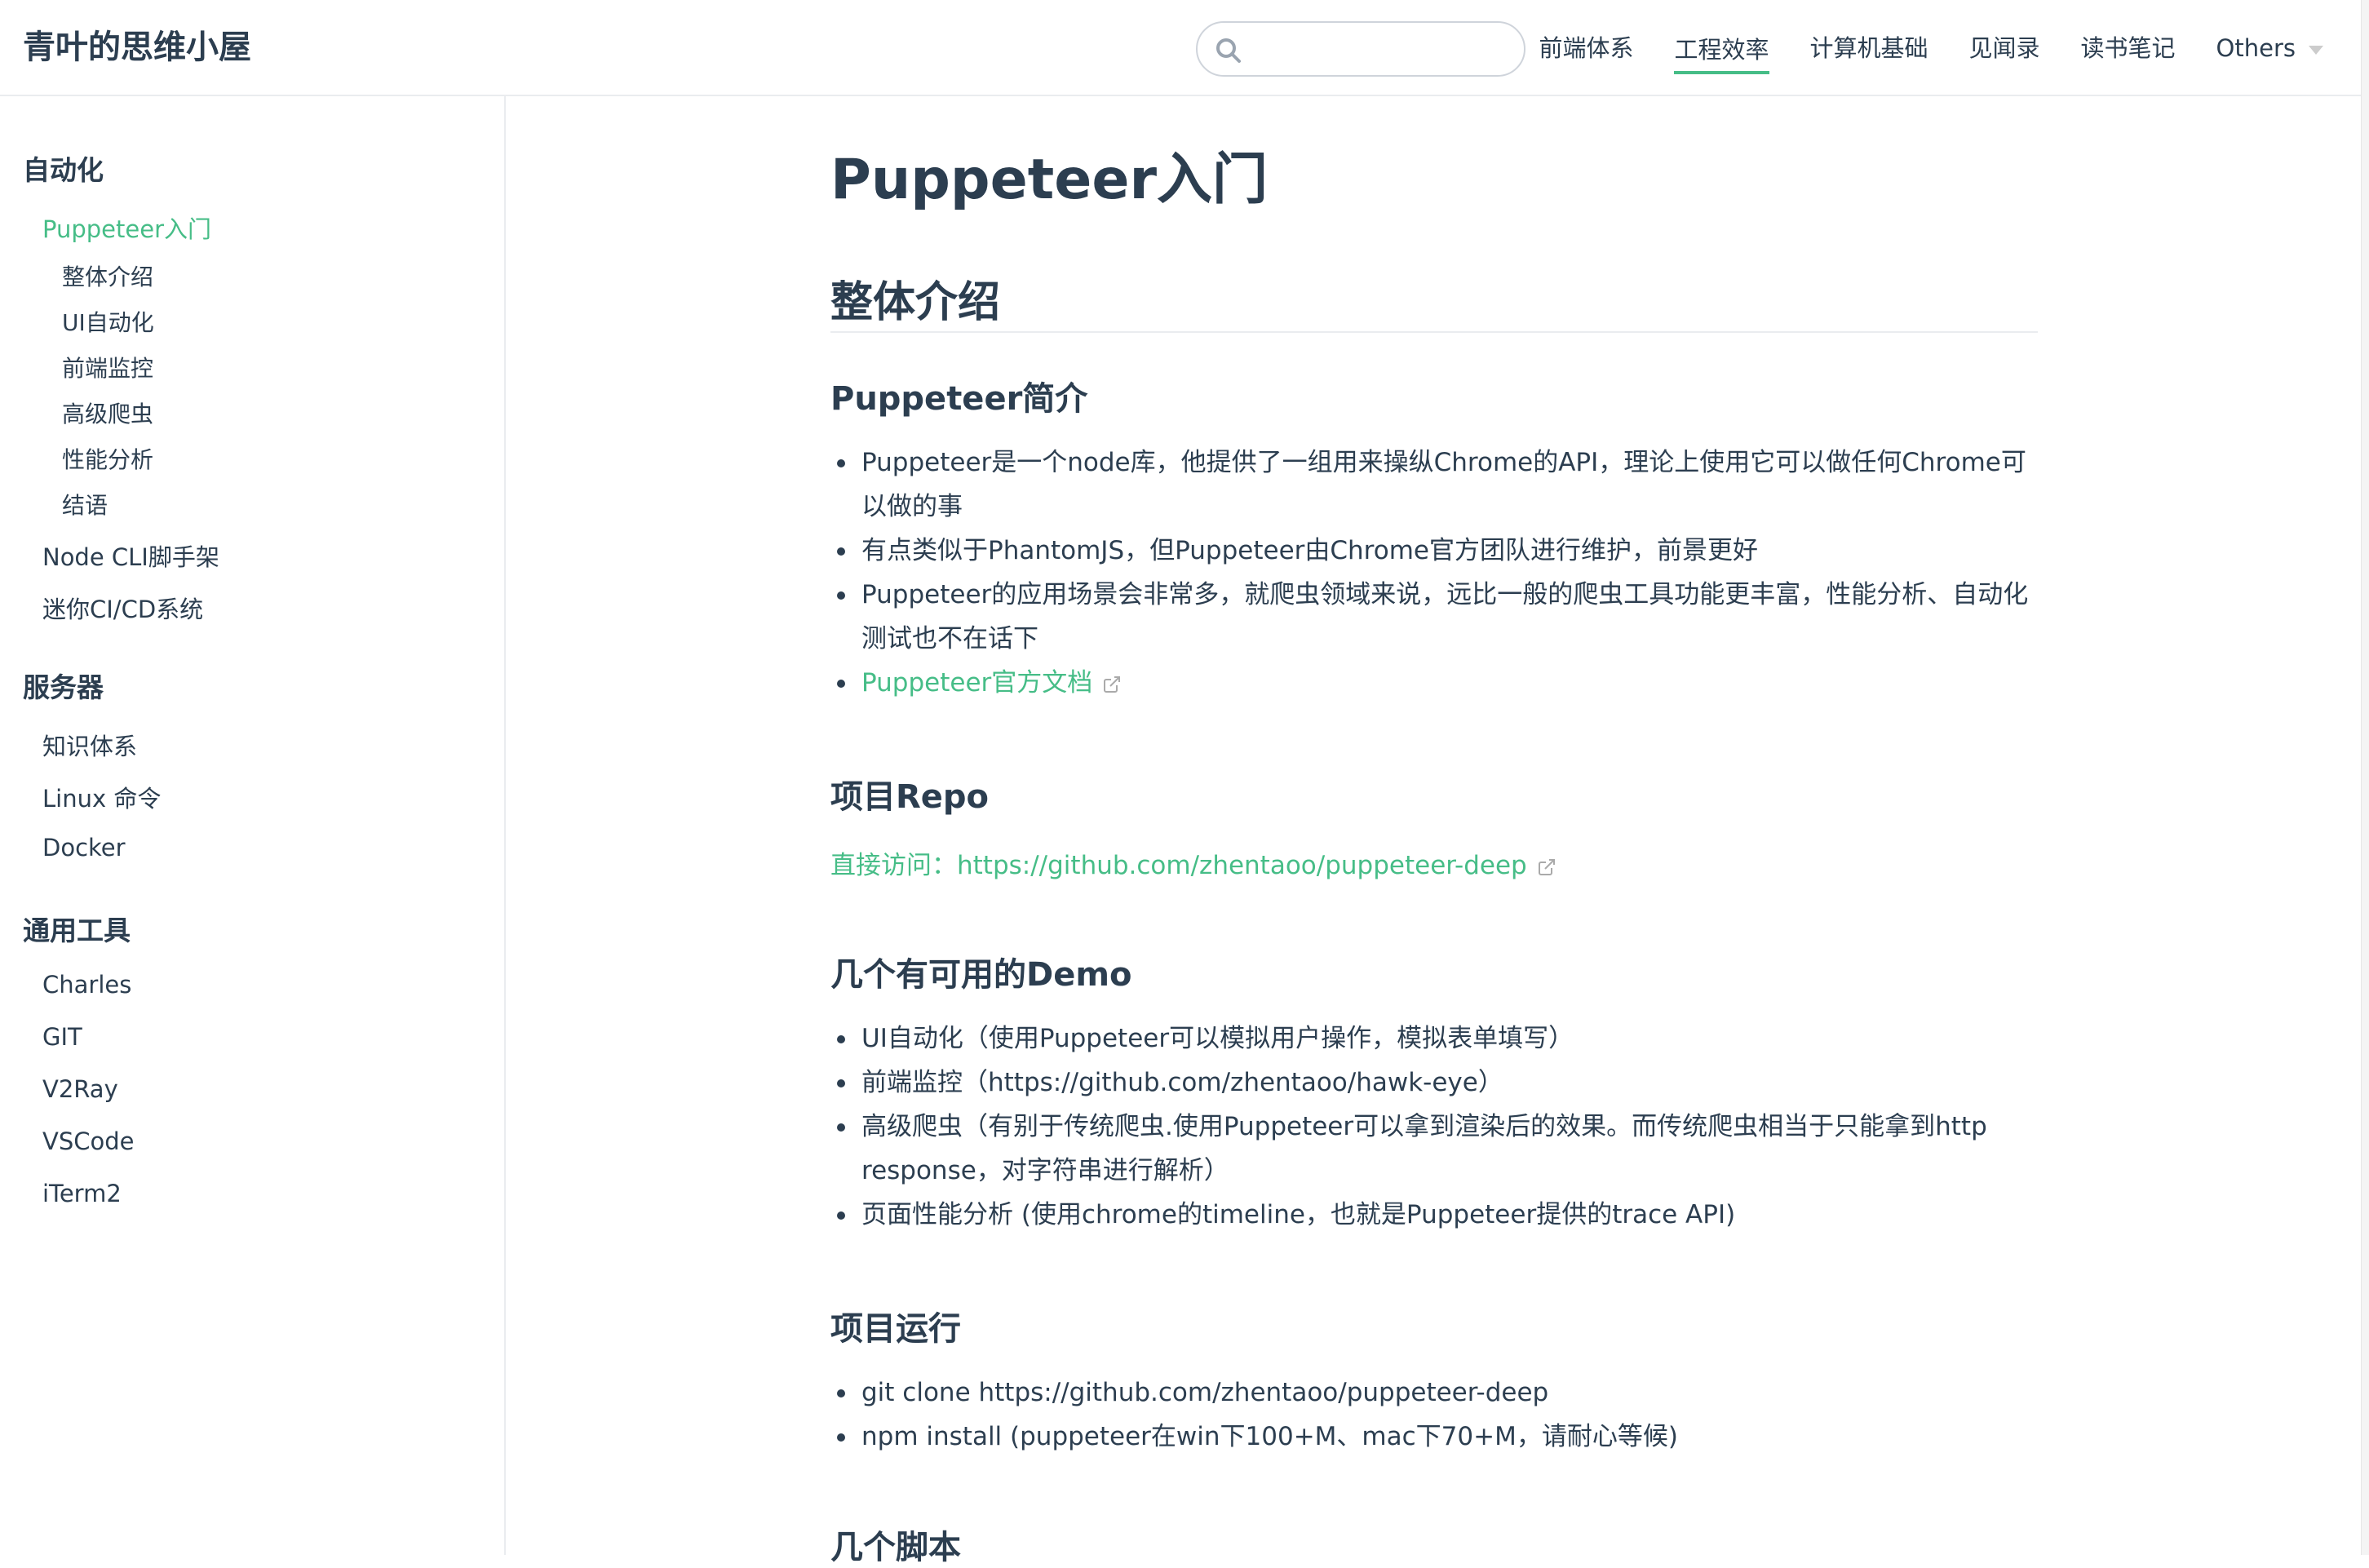 The width and height of the screenshot is (2369, 1568). What do you see at coordinates (1434, 1039) in the screenshot?
I see `list-item: UI自动化（使用Puppeteer可以模拟用户操作，模拟表单填写）` at bounding box center [1434, 1039].